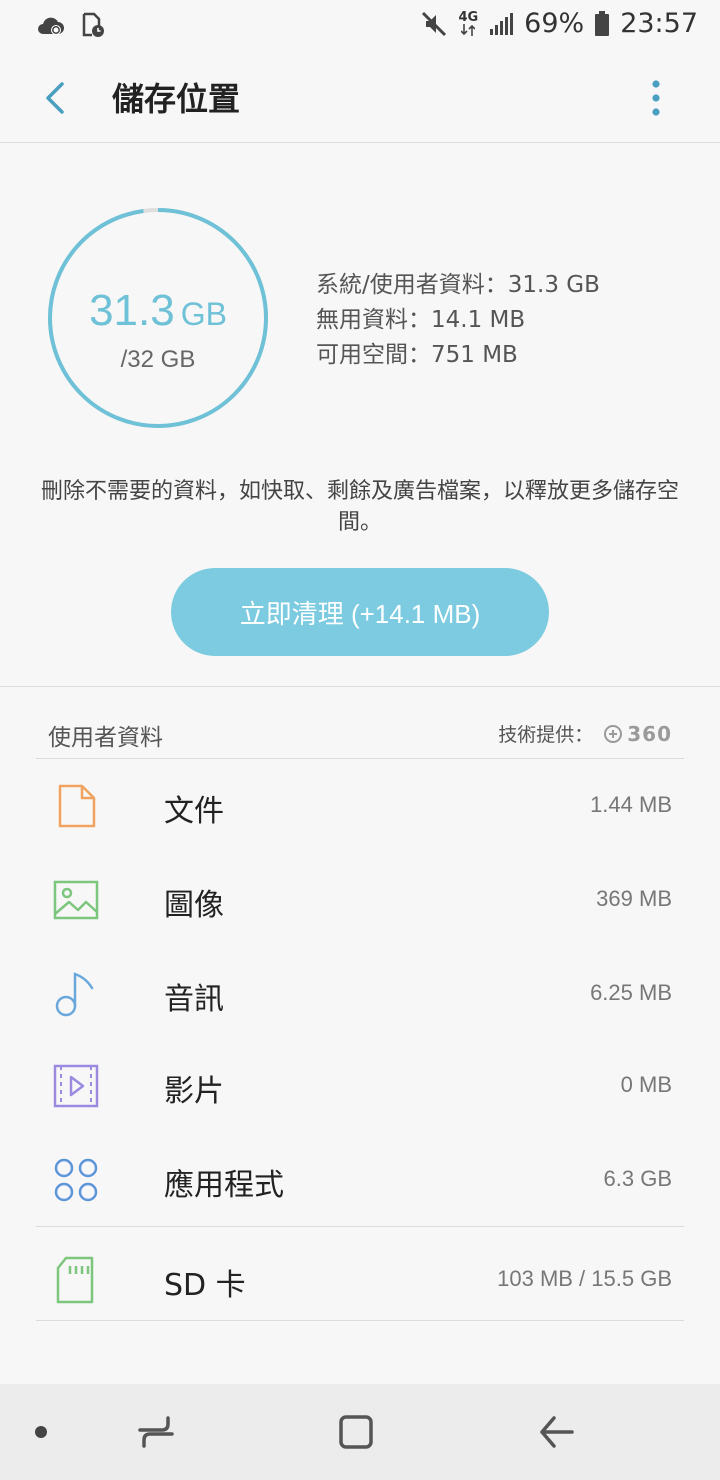 The image size is (720, 1480). Describe the element at coordinates (360, 97) in the screenshot. I see `app-bar: 儲存位置` at that location.